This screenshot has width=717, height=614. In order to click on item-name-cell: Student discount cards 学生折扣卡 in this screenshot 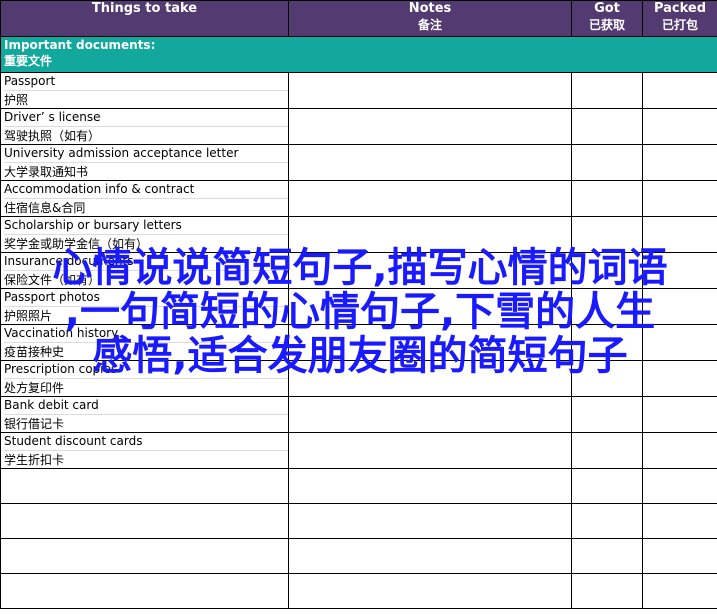, I will do `click(144, 450)`.